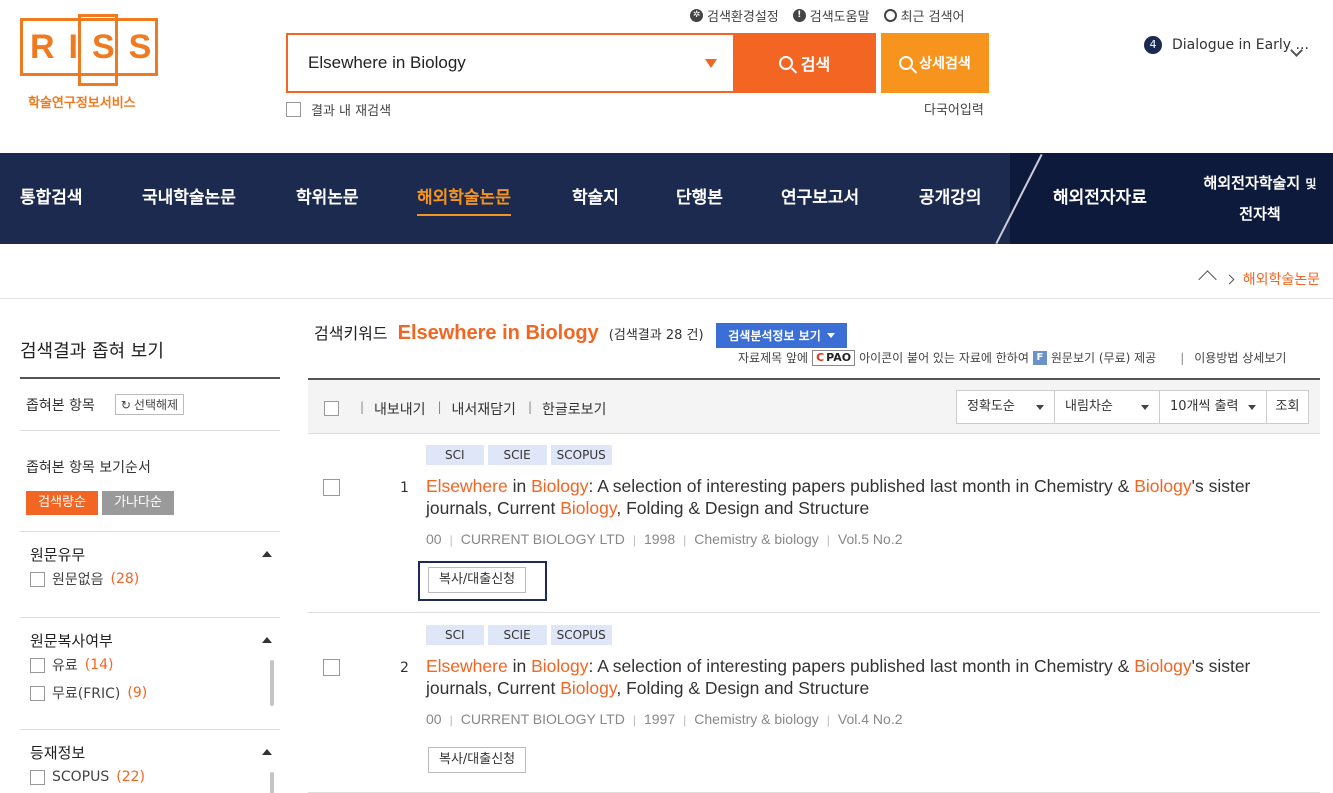 This screenshot has width=1333, height=793. Describe the element at coordinates (399, 409) in the screenshot. I see `export-link: 내보내기` at that location.